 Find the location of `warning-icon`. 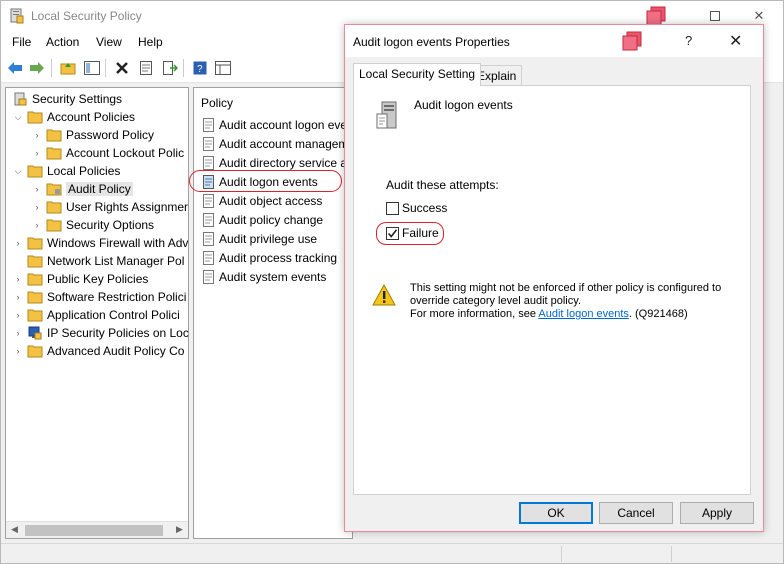

warning-icon is located at coordinates (384, 295).